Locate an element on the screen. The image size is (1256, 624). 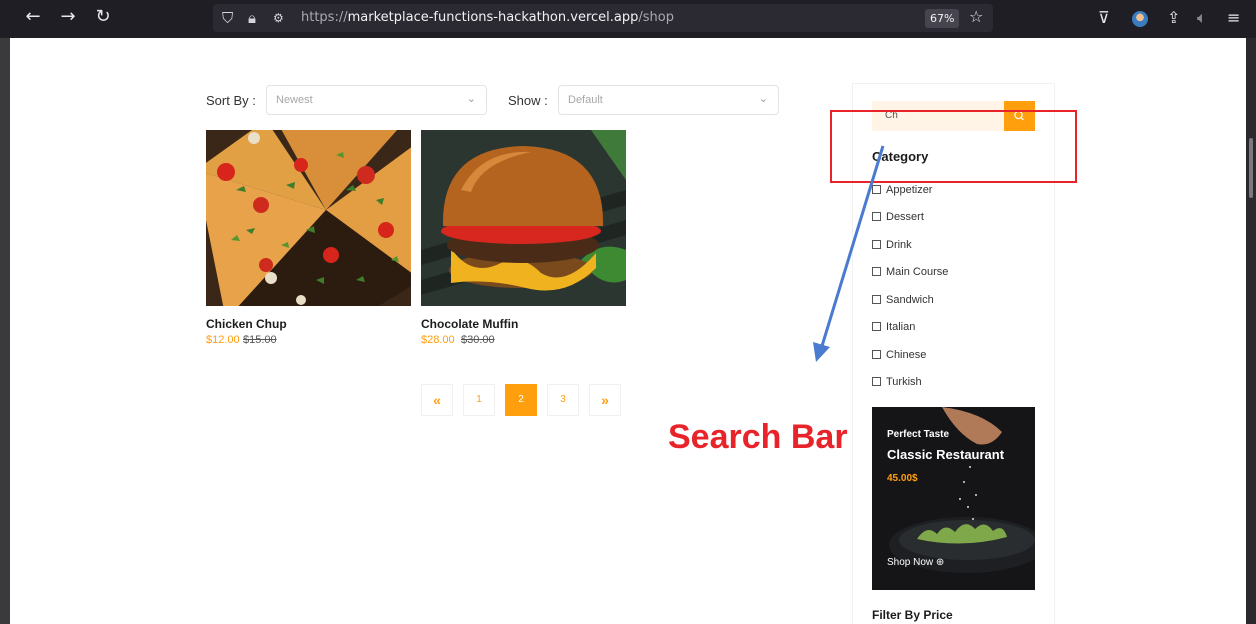
show-value: Default is located at coordinates (585, 100).